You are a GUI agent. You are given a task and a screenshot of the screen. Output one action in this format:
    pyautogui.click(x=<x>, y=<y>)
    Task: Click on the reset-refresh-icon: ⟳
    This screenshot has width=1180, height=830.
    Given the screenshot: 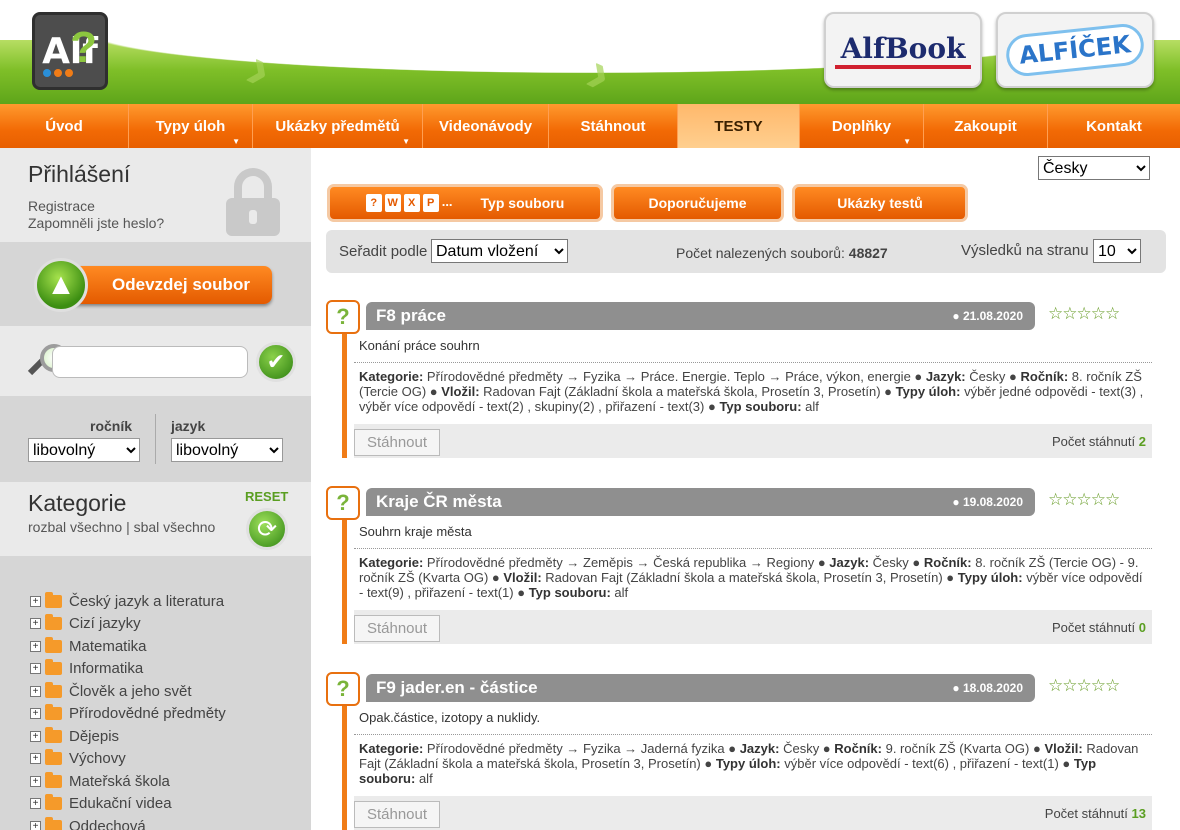 What is the action you would take?
    pyautogui.click(x=267, y=529)
    